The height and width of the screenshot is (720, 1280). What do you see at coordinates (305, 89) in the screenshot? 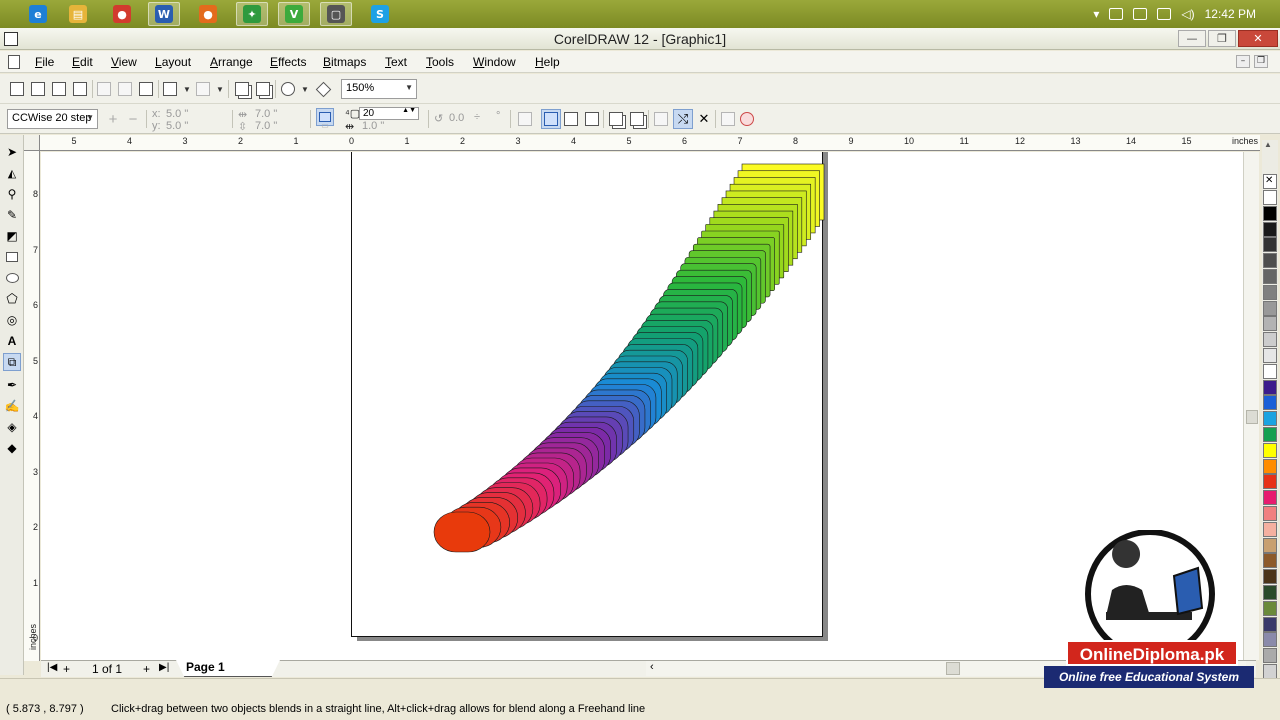
I see `launcher-dropdown-icon: ▼` at bounding box center [305, 89].